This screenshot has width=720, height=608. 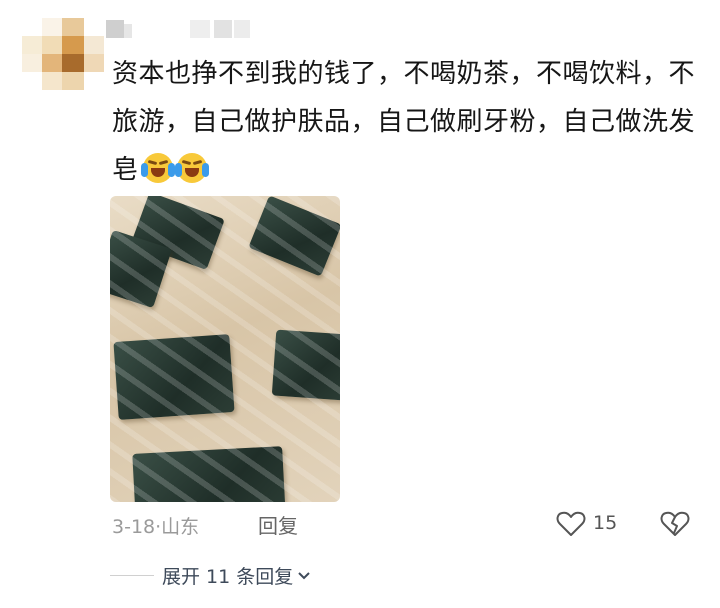 What do you see at coordinates (63, 54) in the screenshot?
I see `avatar` at bounding box center [63, 54].